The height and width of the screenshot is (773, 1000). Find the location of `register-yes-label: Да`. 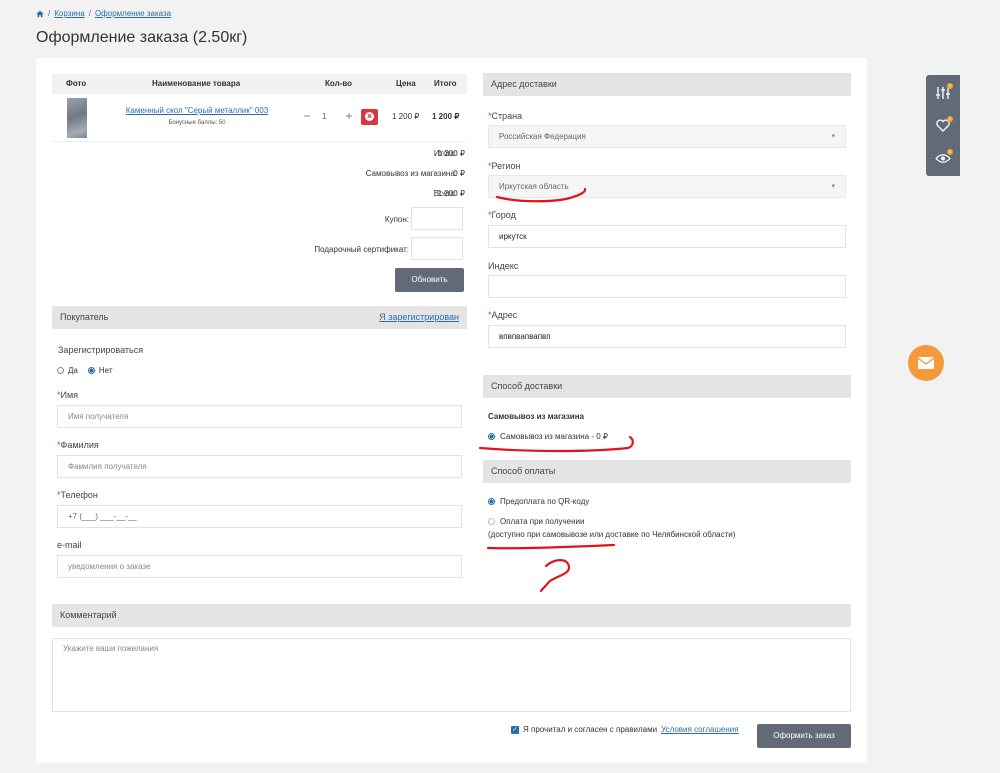

register-yes-label: Да is located at coordinates (73, 370).